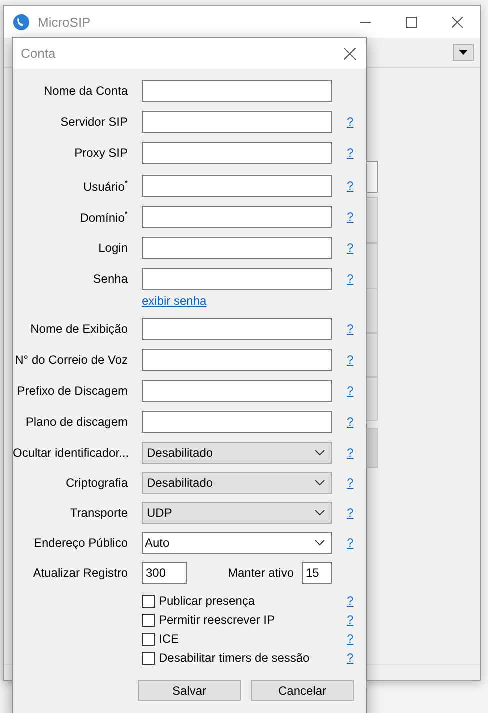 This screenshot has height=713, width=488. What do you see at coordinates (80, 543) in the screenshot?
I see `field-label: Endereço Público` at bounding box center [80, 543].